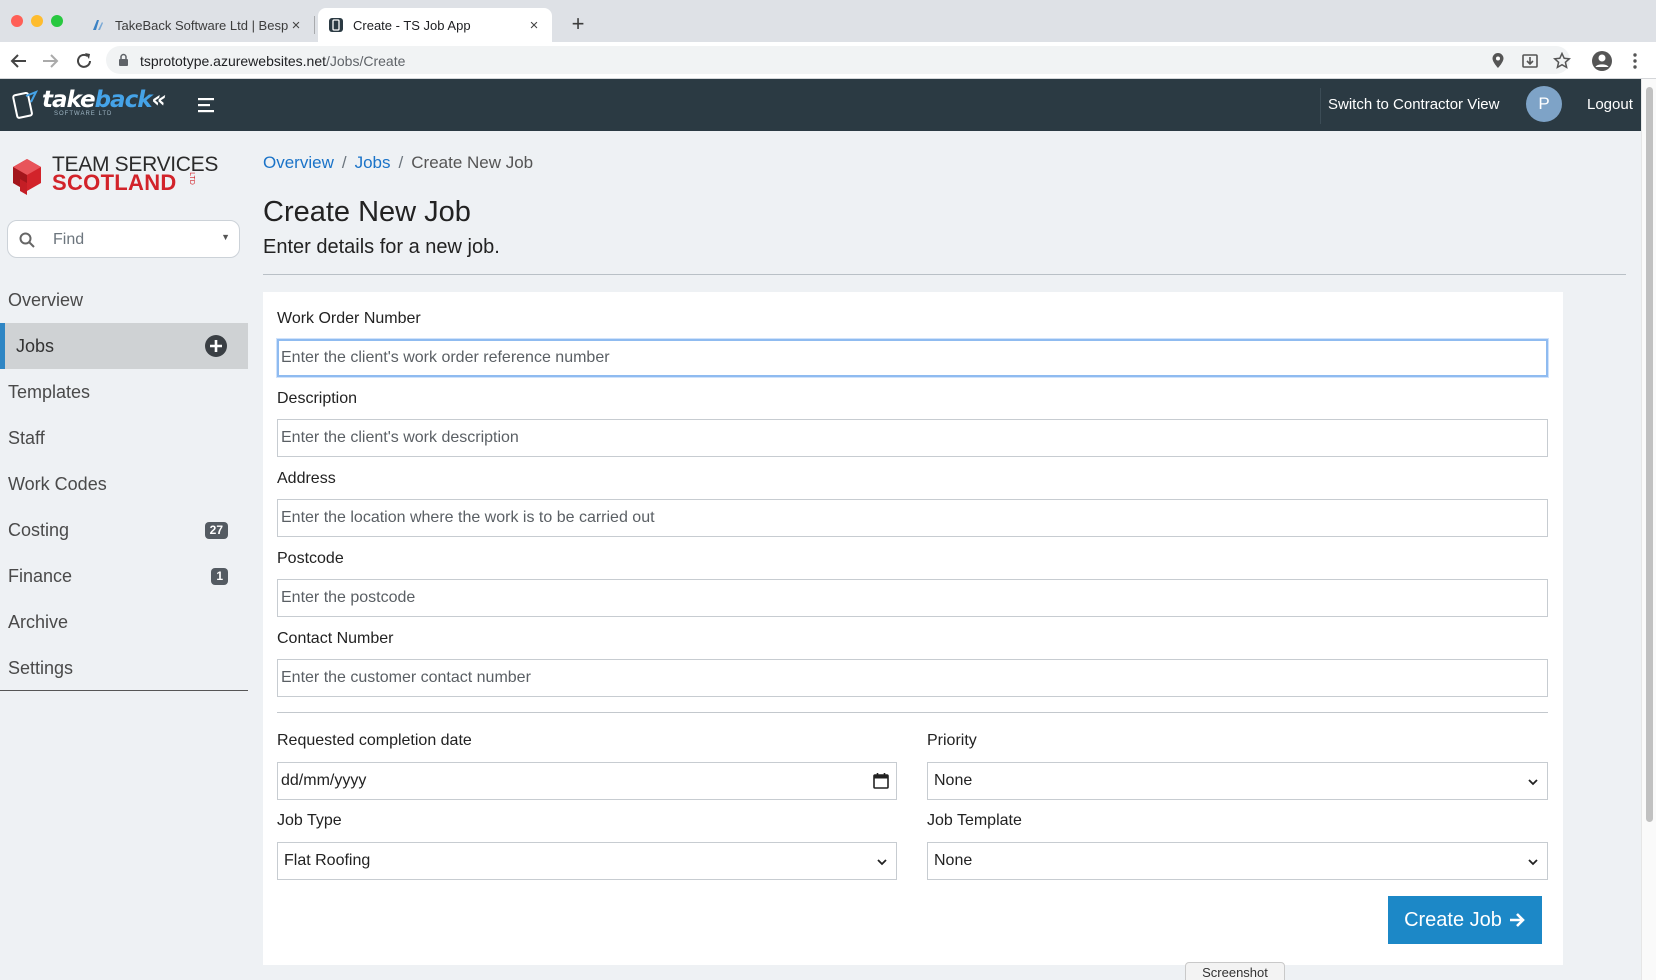  I want to click on job-type-select: Flat Roofing, so click(587, 861).